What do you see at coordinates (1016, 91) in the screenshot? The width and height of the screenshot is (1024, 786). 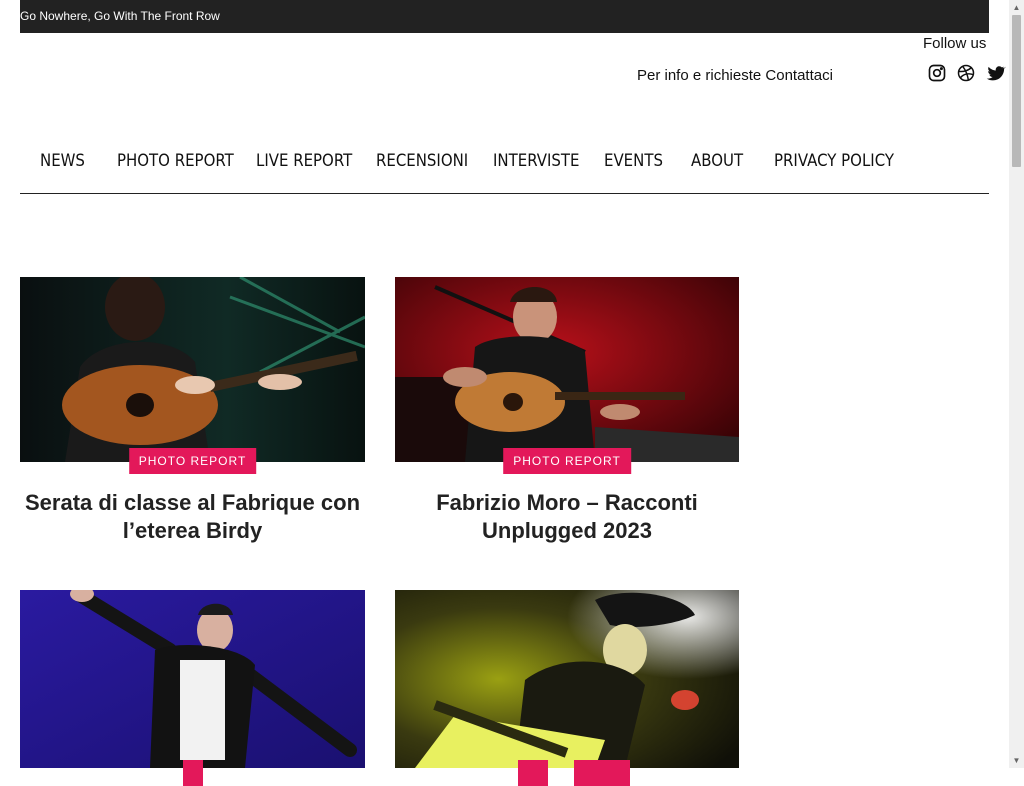 I see `scrollbar-thumb` at bounding box center [1016, 91].